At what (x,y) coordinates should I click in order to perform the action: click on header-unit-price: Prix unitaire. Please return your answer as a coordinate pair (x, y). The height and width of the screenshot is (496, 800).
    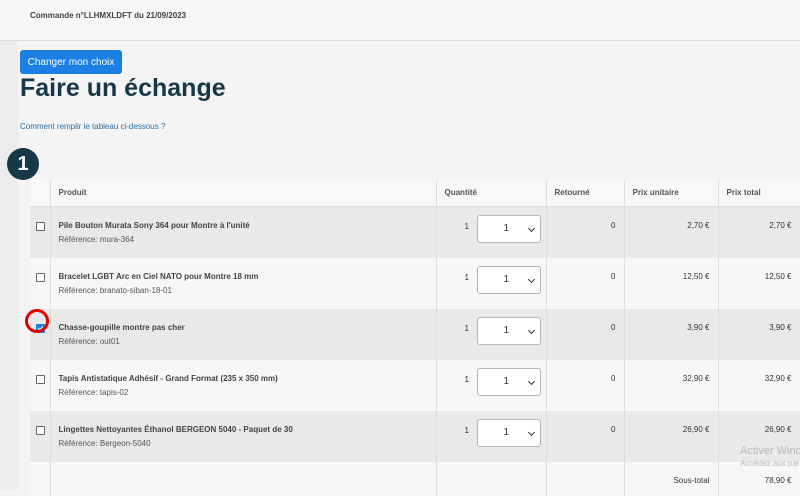
    Looking at the image, I should click on (671, 193).